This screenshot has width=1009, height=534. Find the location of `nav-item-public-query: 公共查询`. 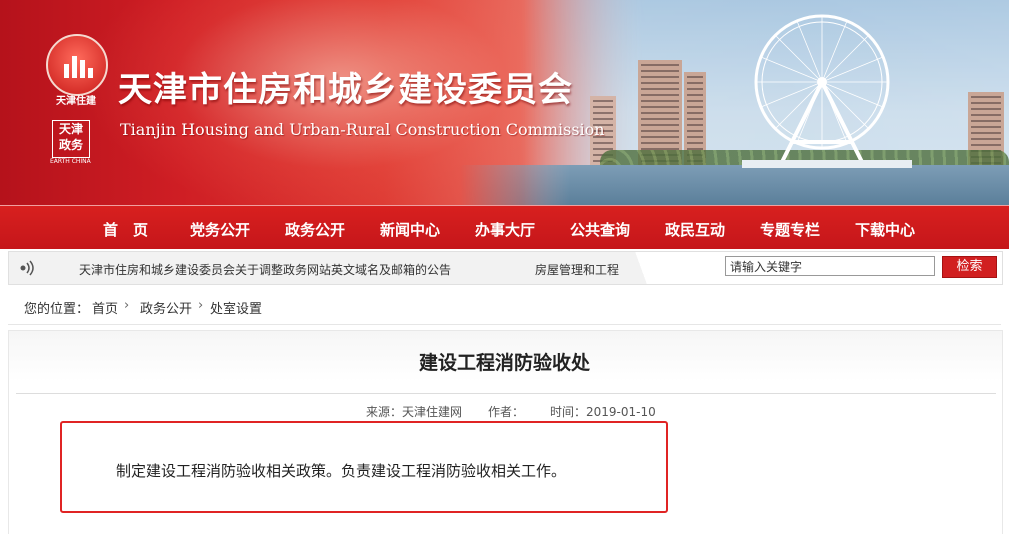

nav-item-public-query: 公共查询 is located at coordinates (600, 229).